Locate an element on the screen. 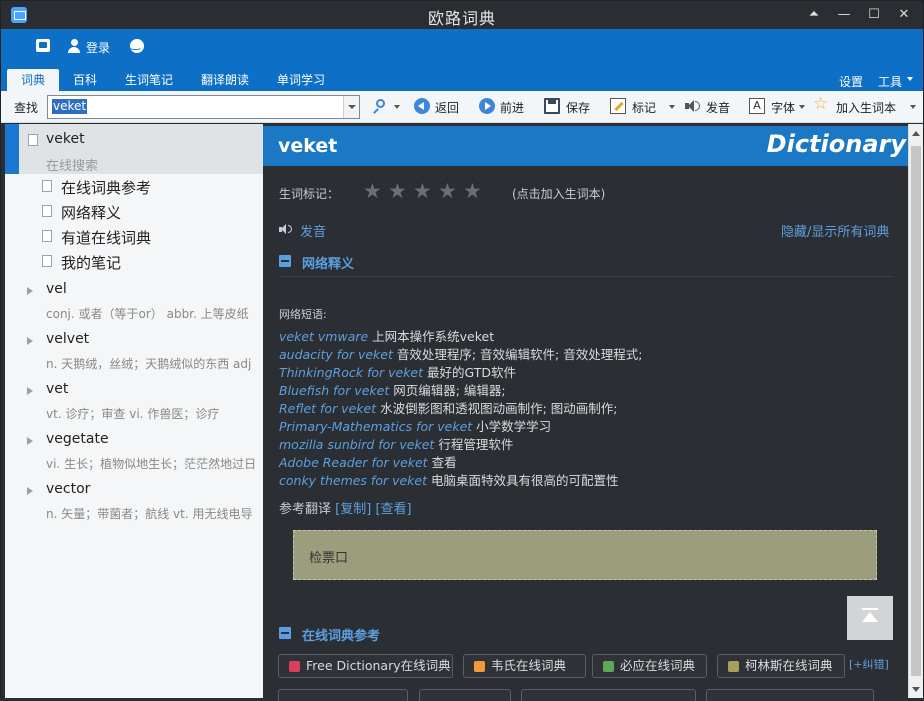 The width and height of the screenshot is (924, 701). sub-item-label: 有道在线词典 is located at coordinates (106, 237).